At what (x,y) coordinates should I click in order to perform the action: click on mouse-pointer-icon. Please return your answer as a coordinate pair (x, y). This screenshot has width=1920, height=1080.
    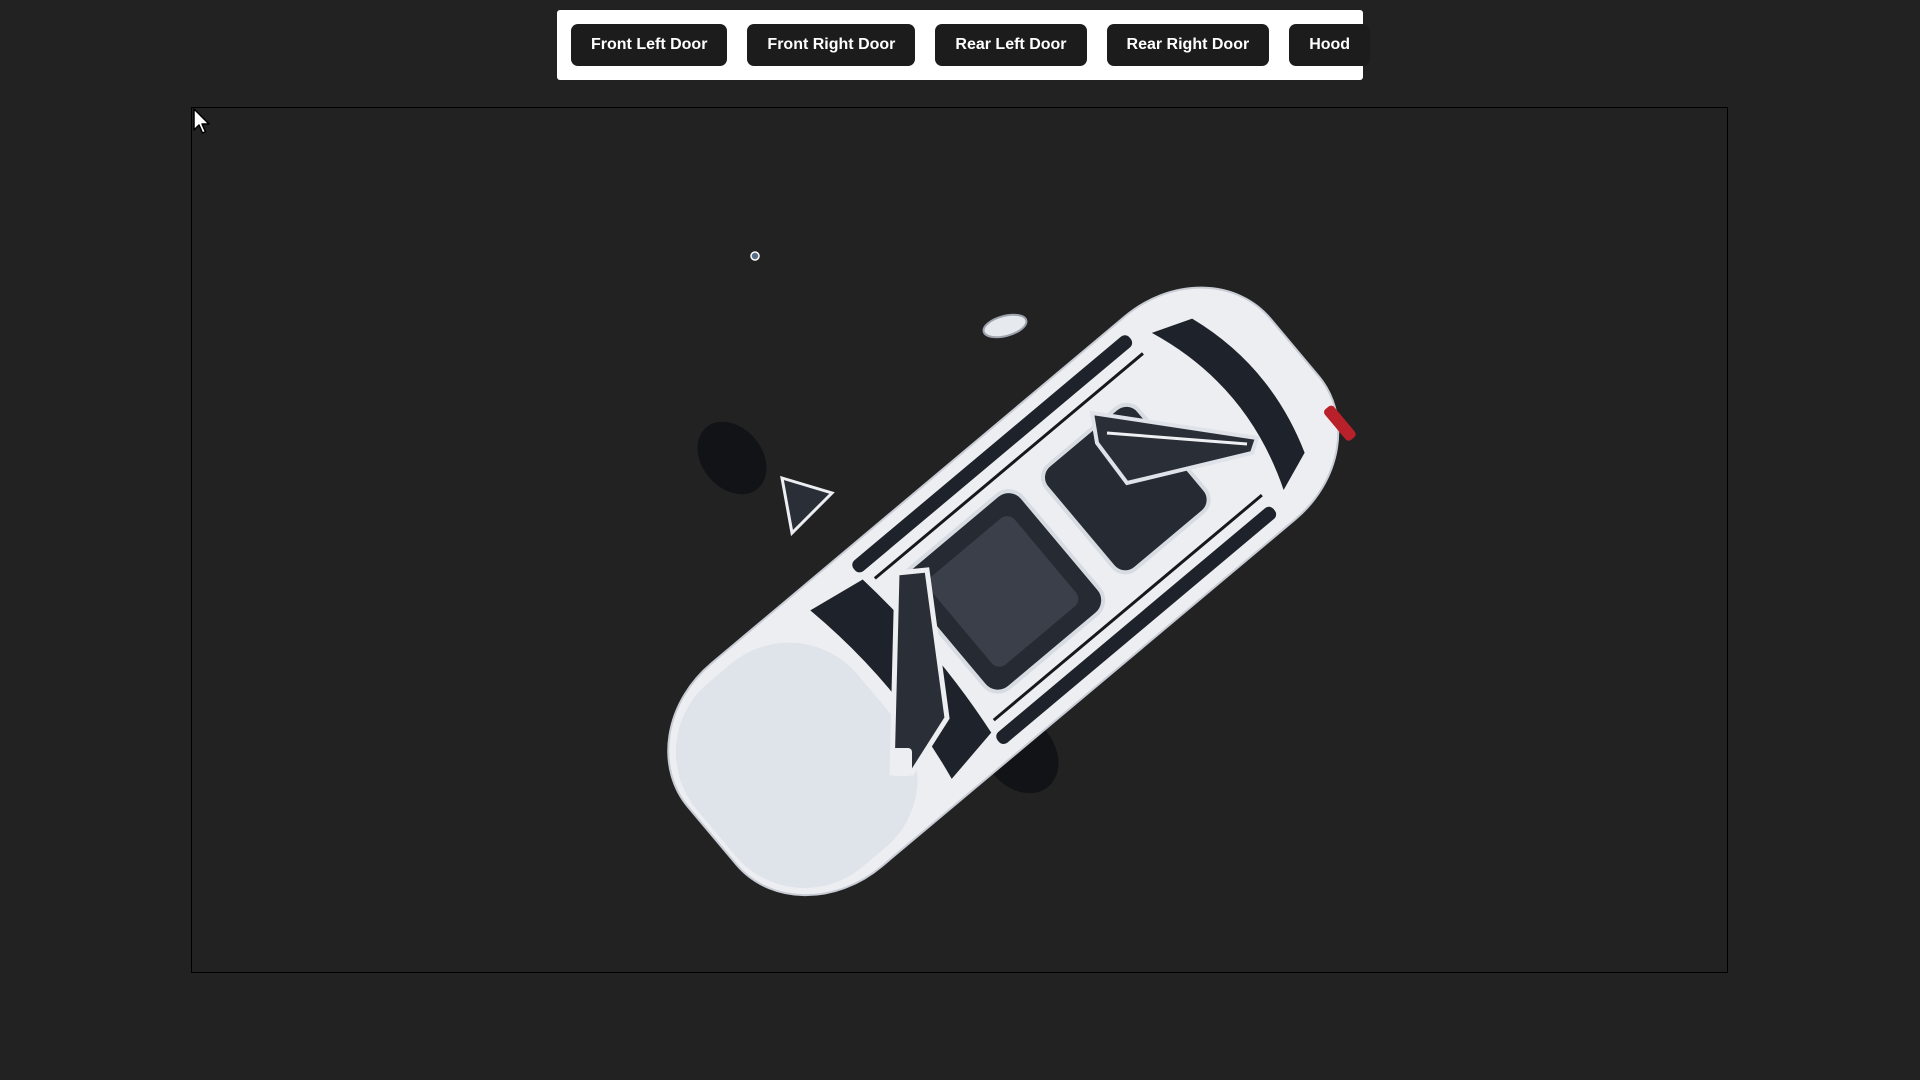
    Looking at the image, I should click on (201, 121).